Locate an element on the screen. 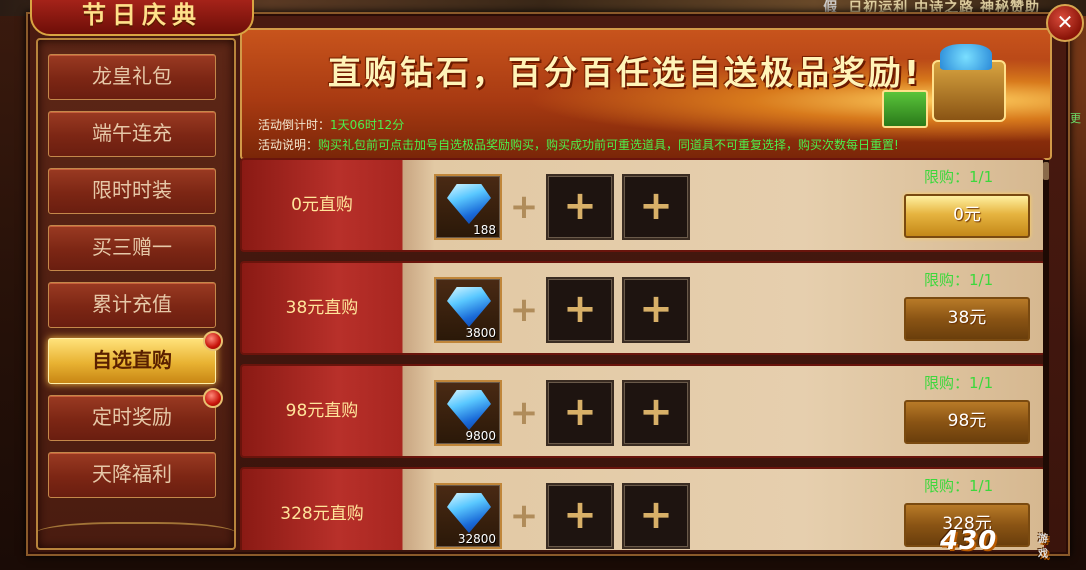 The width and height of the screenshot is (1086, 570). item-quantity: 32800 is located at coordinates (476, 539).